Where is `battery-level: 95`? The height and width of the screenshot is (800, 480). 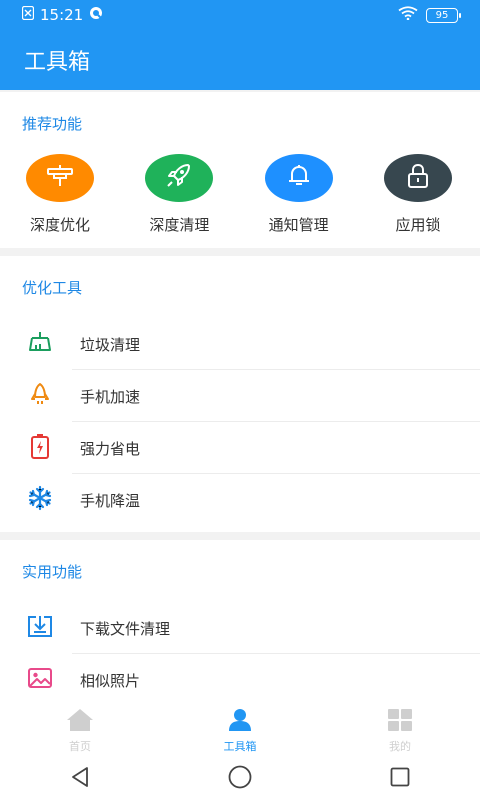 battery-level: 95 is located at coordinates (442, 15).